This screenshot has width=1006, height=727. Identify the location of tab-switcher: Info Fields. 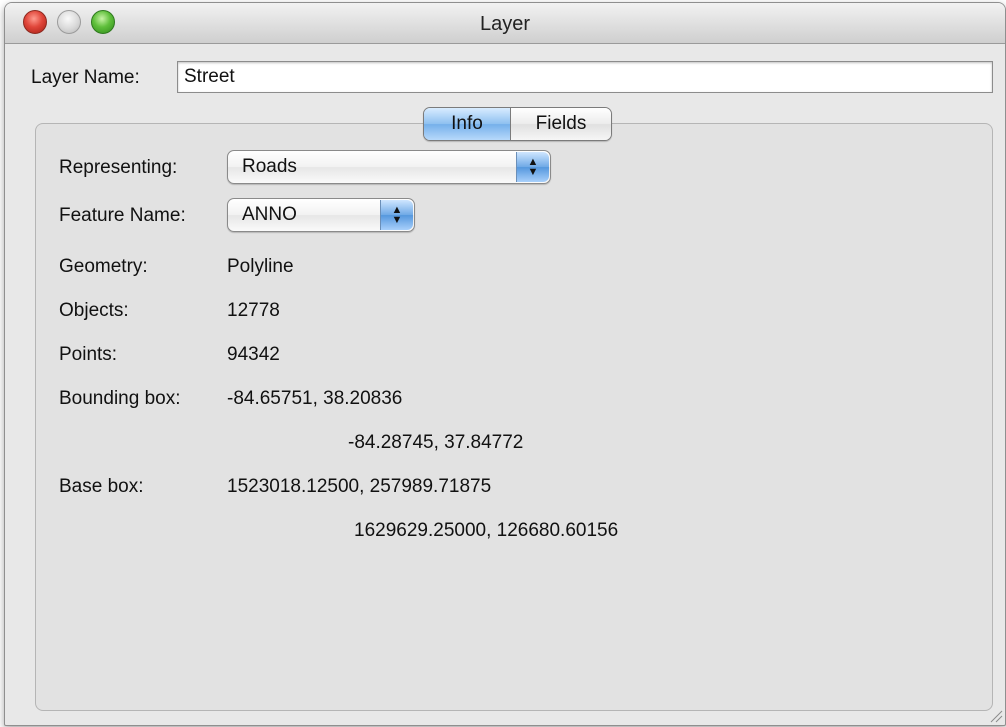
(517, 124).